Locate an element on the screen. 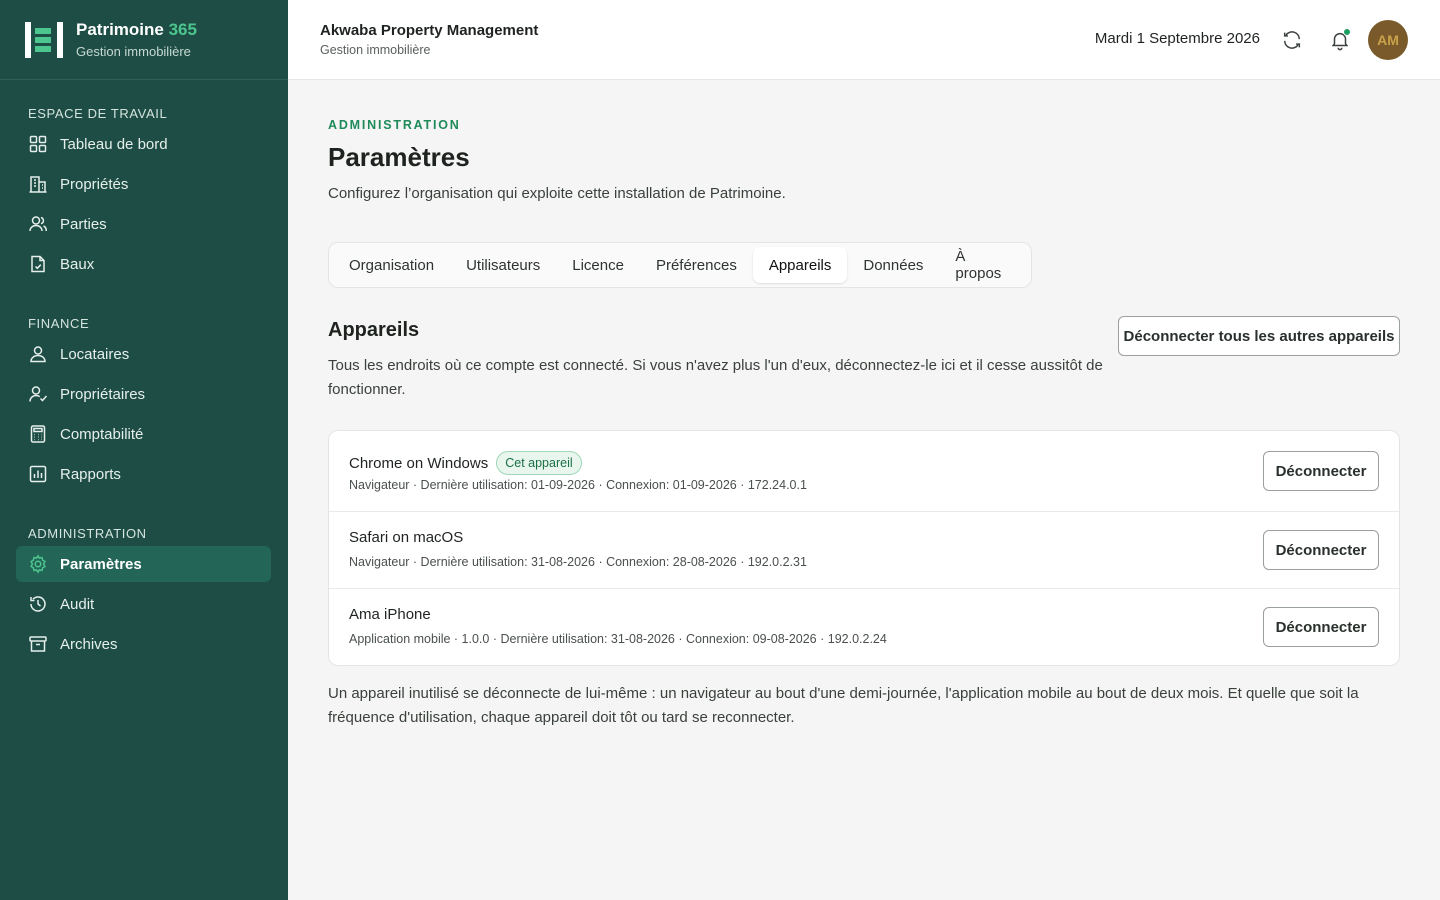  calculator-icon is located at coordinates (38, 434).